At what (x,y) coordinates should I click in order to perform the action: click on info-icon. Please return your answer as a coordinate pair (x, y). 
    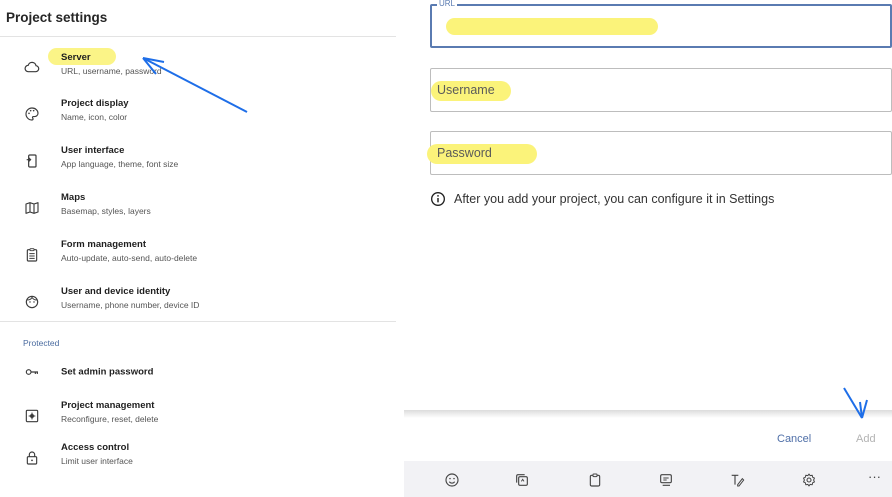
    Looking at the image, I should click on (438, 199).